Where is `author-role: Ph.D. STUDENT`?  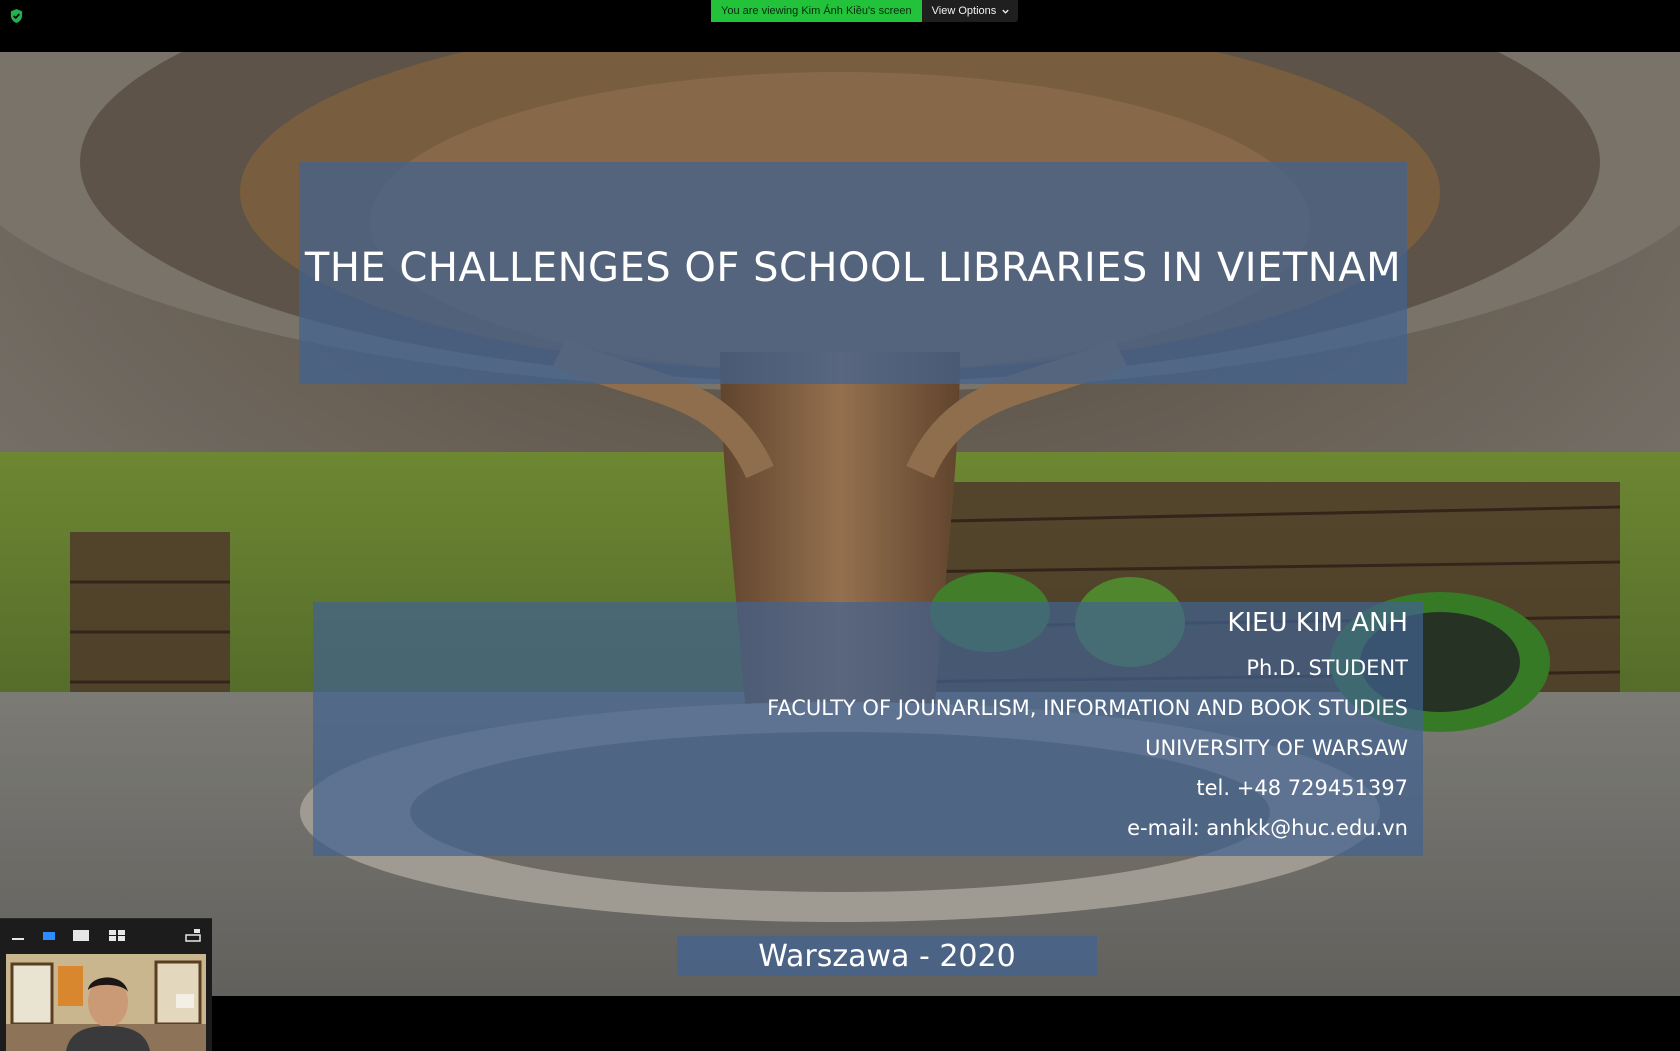
author-role: Ph.D. STUDENT is located at coordinates (1327, 668).